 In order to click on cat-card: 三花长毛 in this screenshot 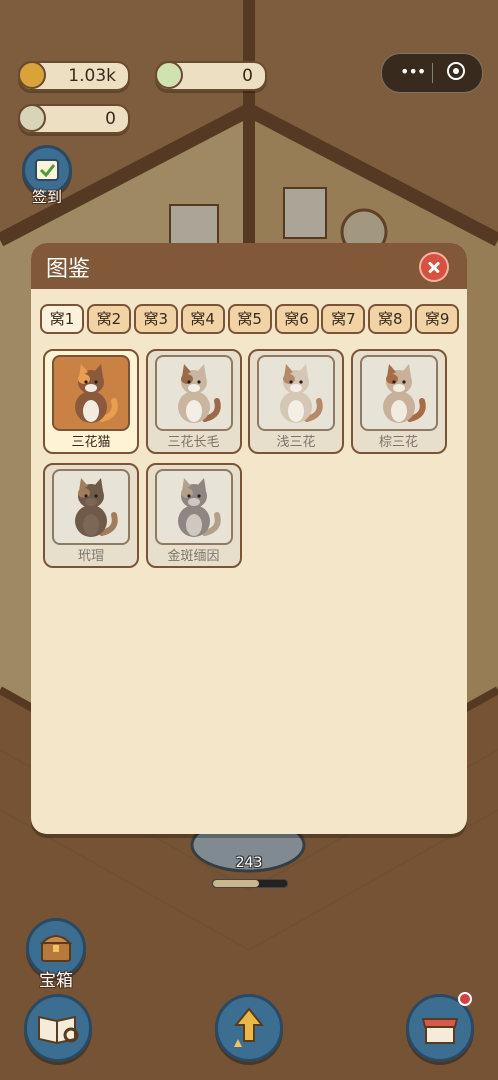, I will do `click(193, 401)`.